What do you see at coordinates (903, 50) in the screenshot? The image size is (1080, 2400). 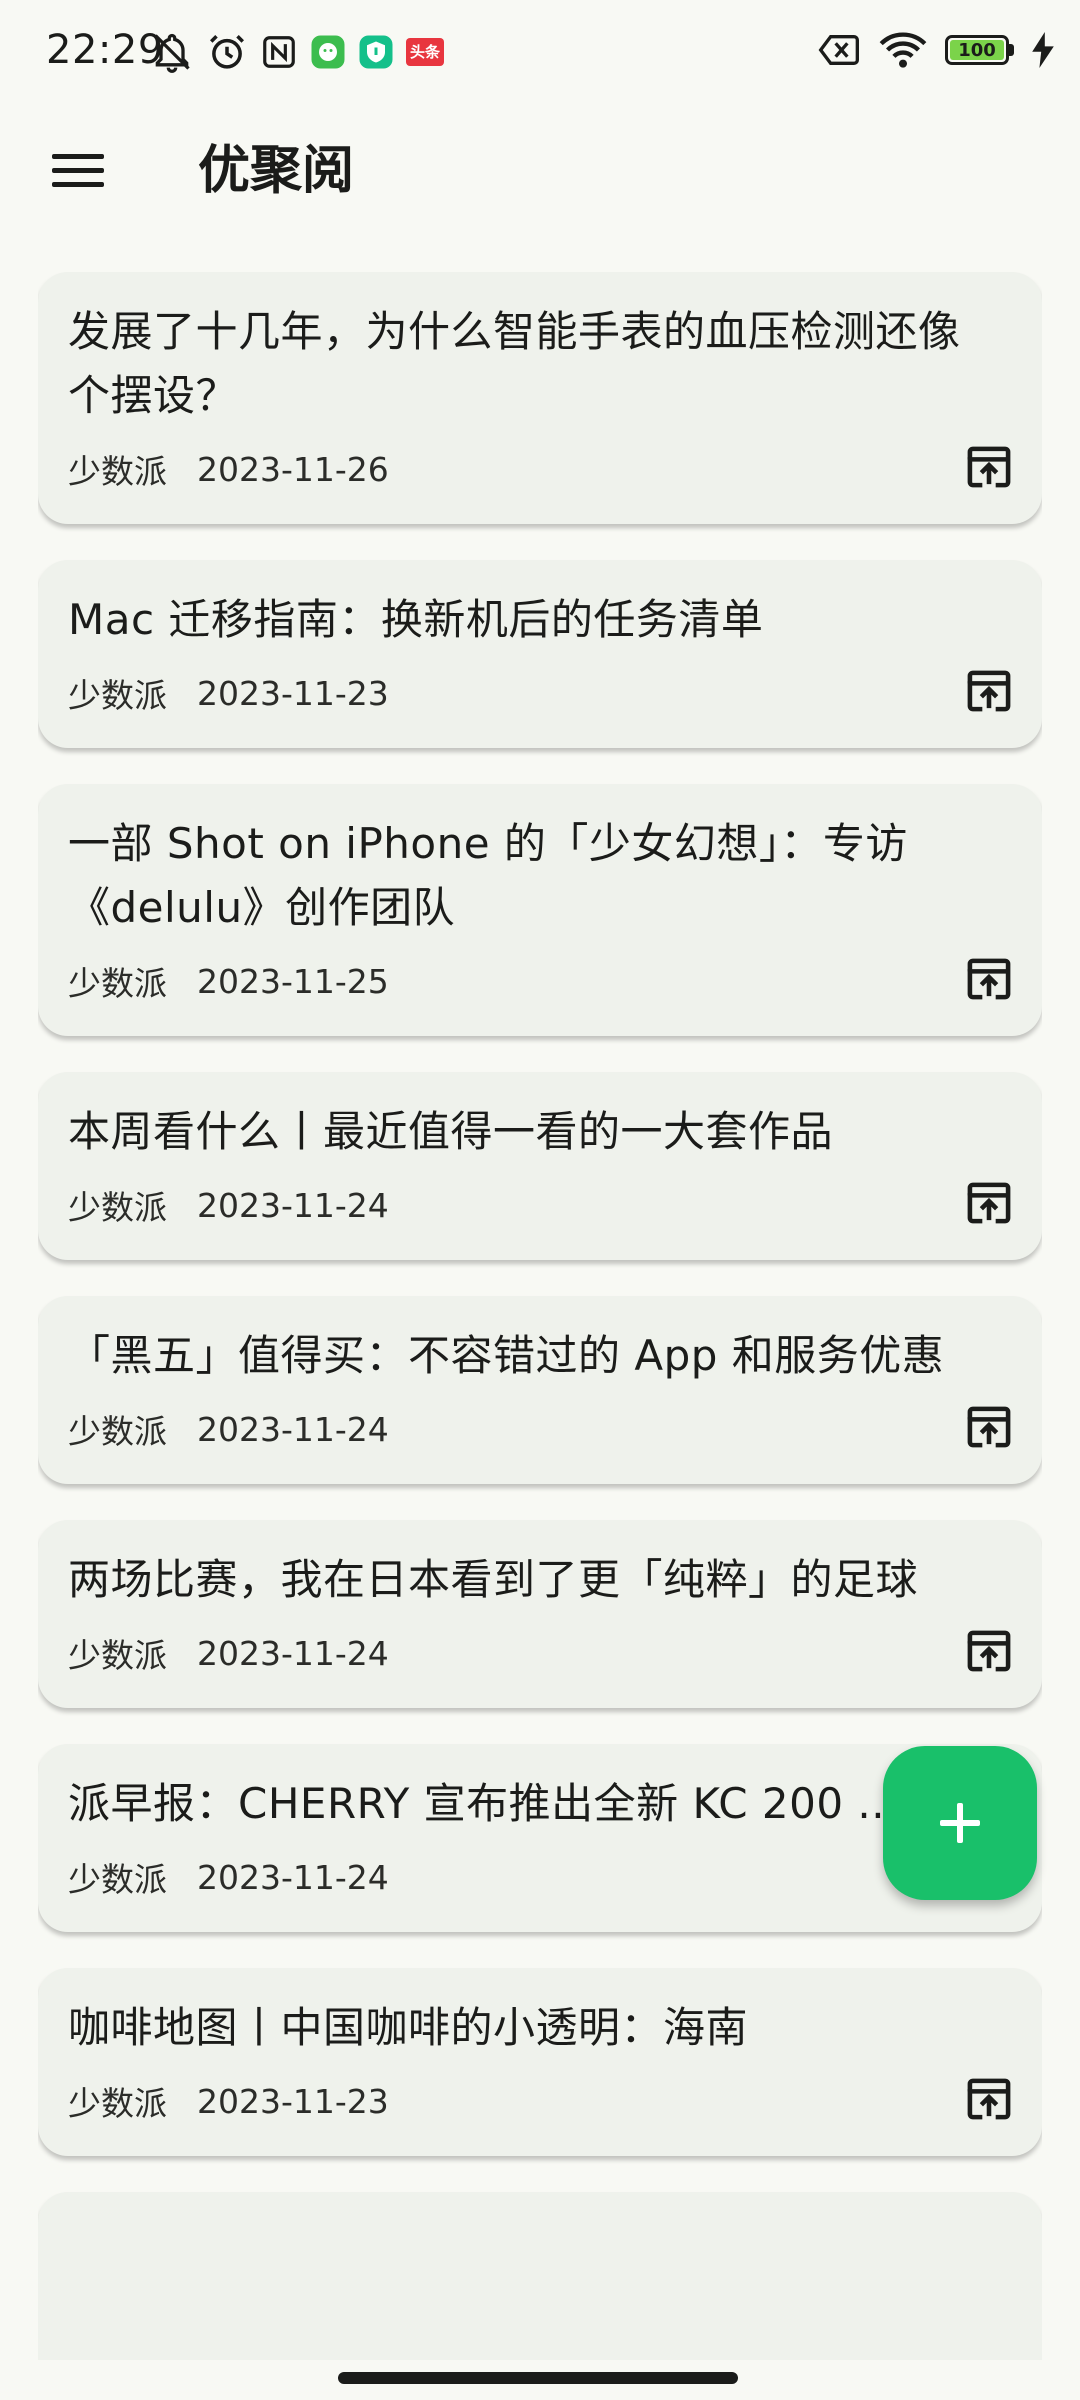 I see `wifi-icon` at bounding box center [903, 50].